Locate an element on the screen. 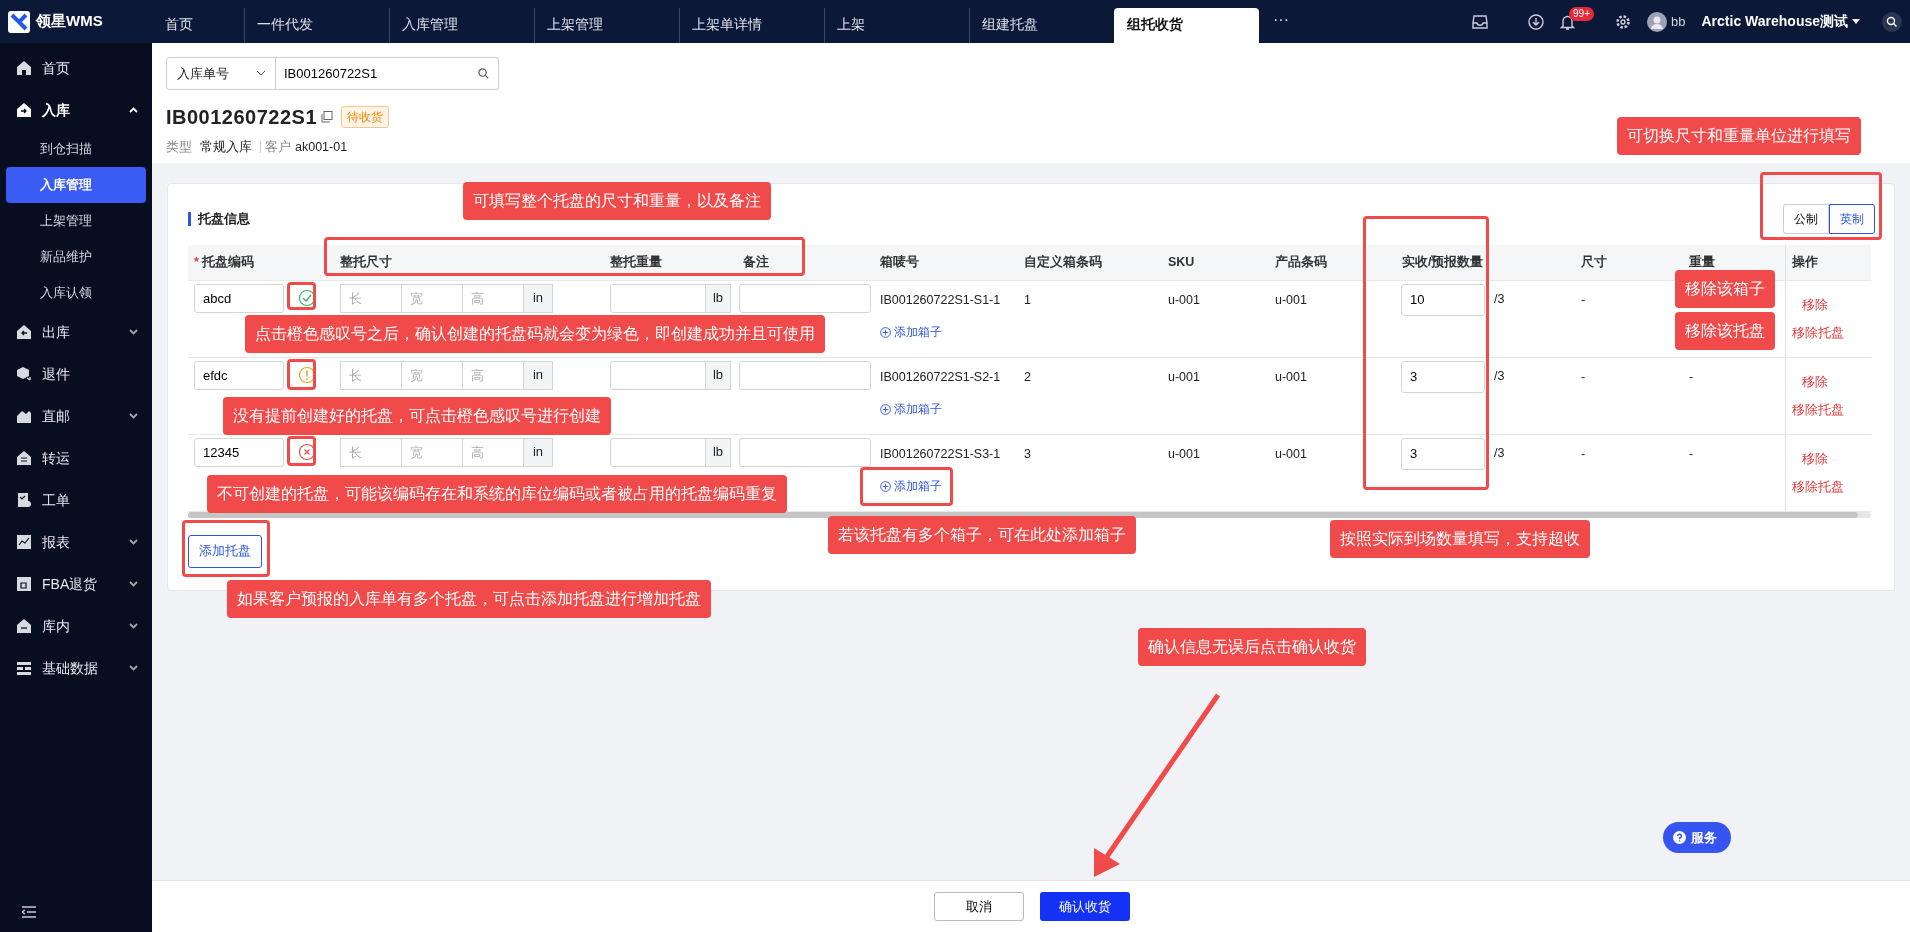 This screenshot has height=932, width=1910. callout-label: 移除该托盘 is located at coordinates (1725, 331).